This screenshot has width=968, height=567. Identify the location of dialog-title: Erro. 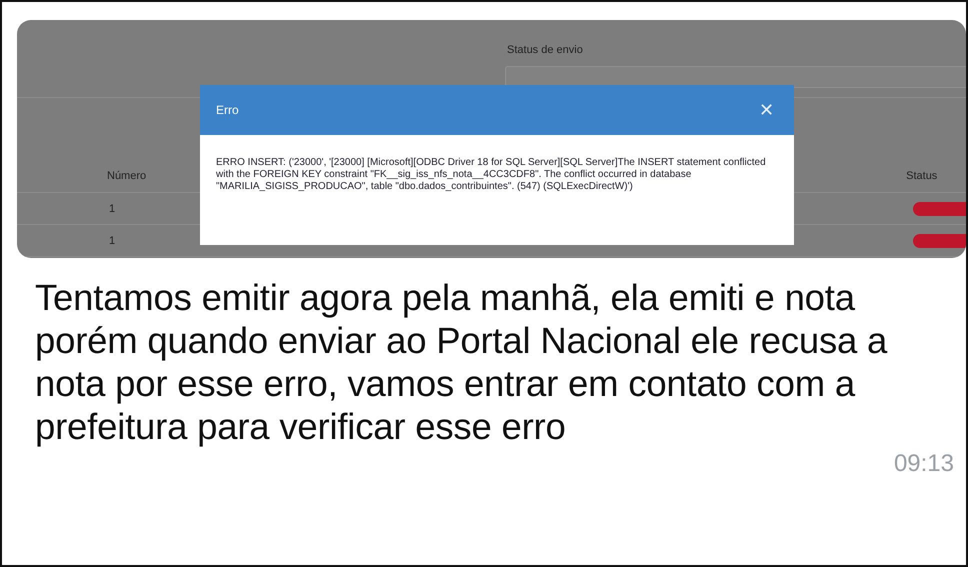
(227, 110).